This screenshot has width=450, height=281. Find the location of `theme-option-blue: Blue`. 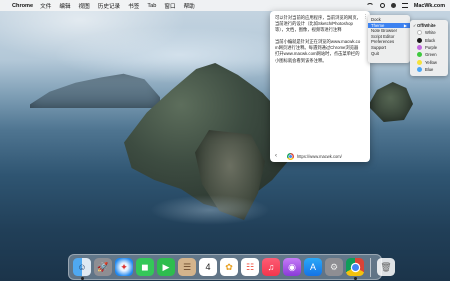

theme-option-blue: Blue is located at coordinates (429, 69).